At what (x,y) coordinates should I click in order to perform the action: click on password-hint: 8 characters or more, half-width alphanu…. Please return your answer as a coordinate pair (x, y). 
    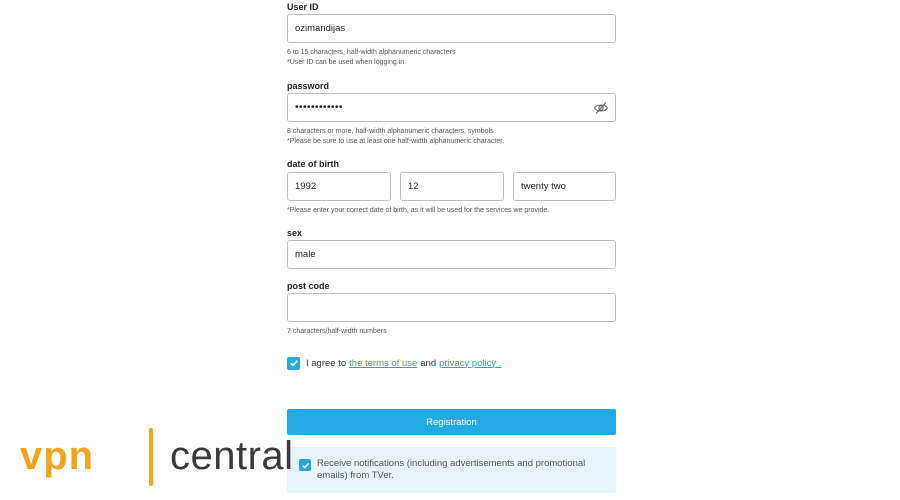
    Looking at the image, I should click on (390, 131).